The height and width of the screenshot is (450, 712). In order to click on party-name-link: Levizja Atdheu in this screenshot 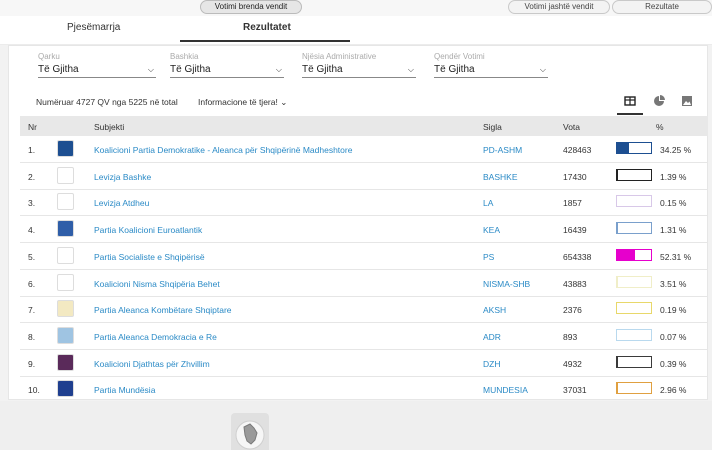, I will do `click(121, 203)`.